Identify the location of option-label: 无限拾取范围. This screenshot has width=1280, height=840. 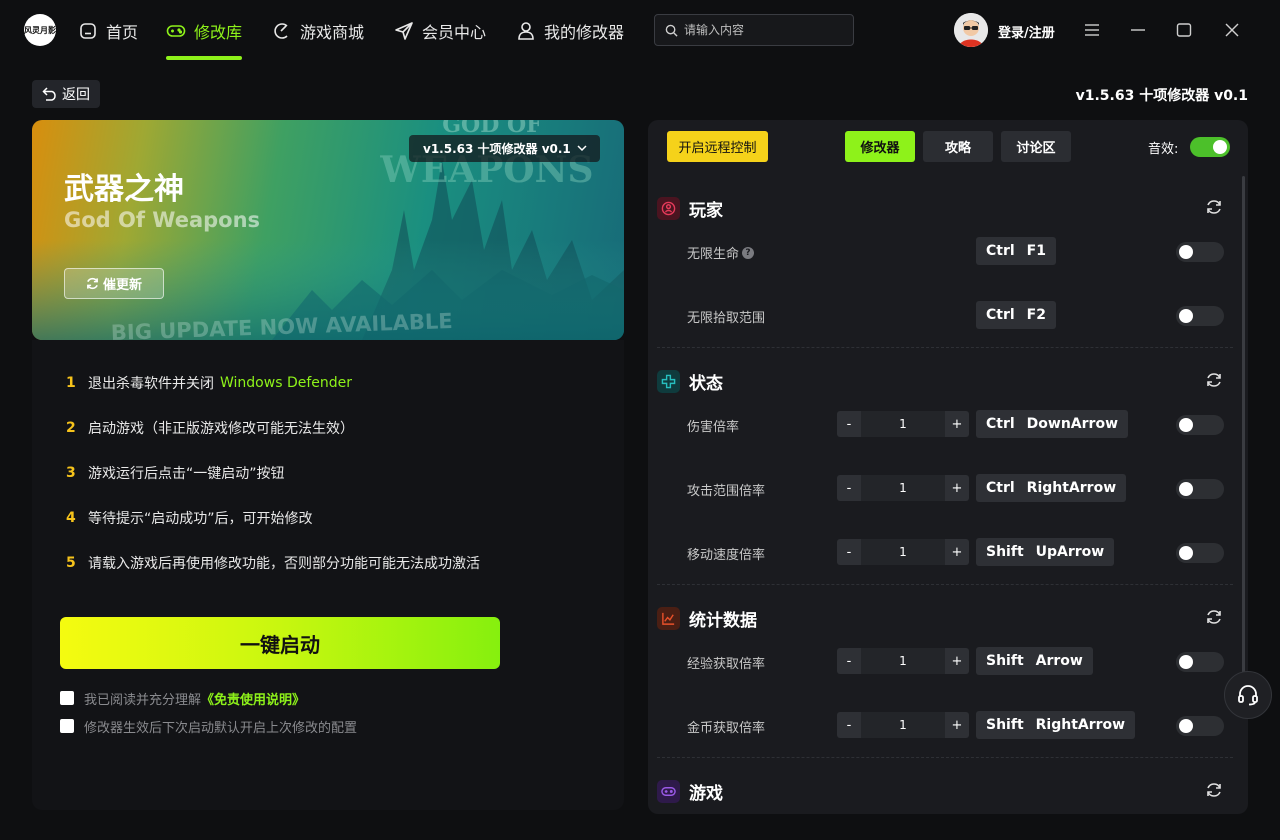
(726, 316).